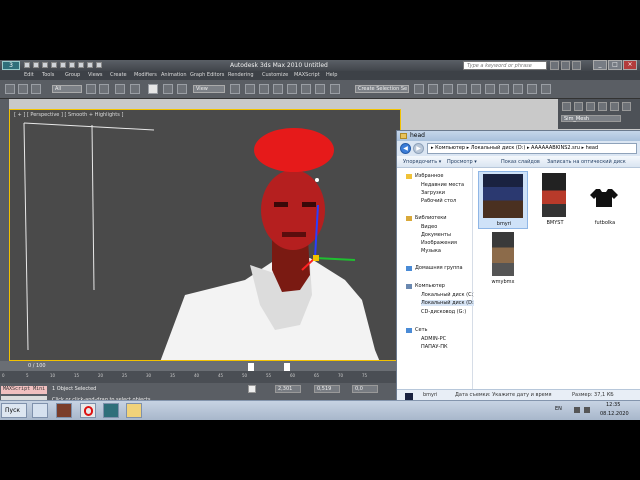 The width and height of the screenshot is (640, 480). I want to click on game-icon, so click(64, 410).